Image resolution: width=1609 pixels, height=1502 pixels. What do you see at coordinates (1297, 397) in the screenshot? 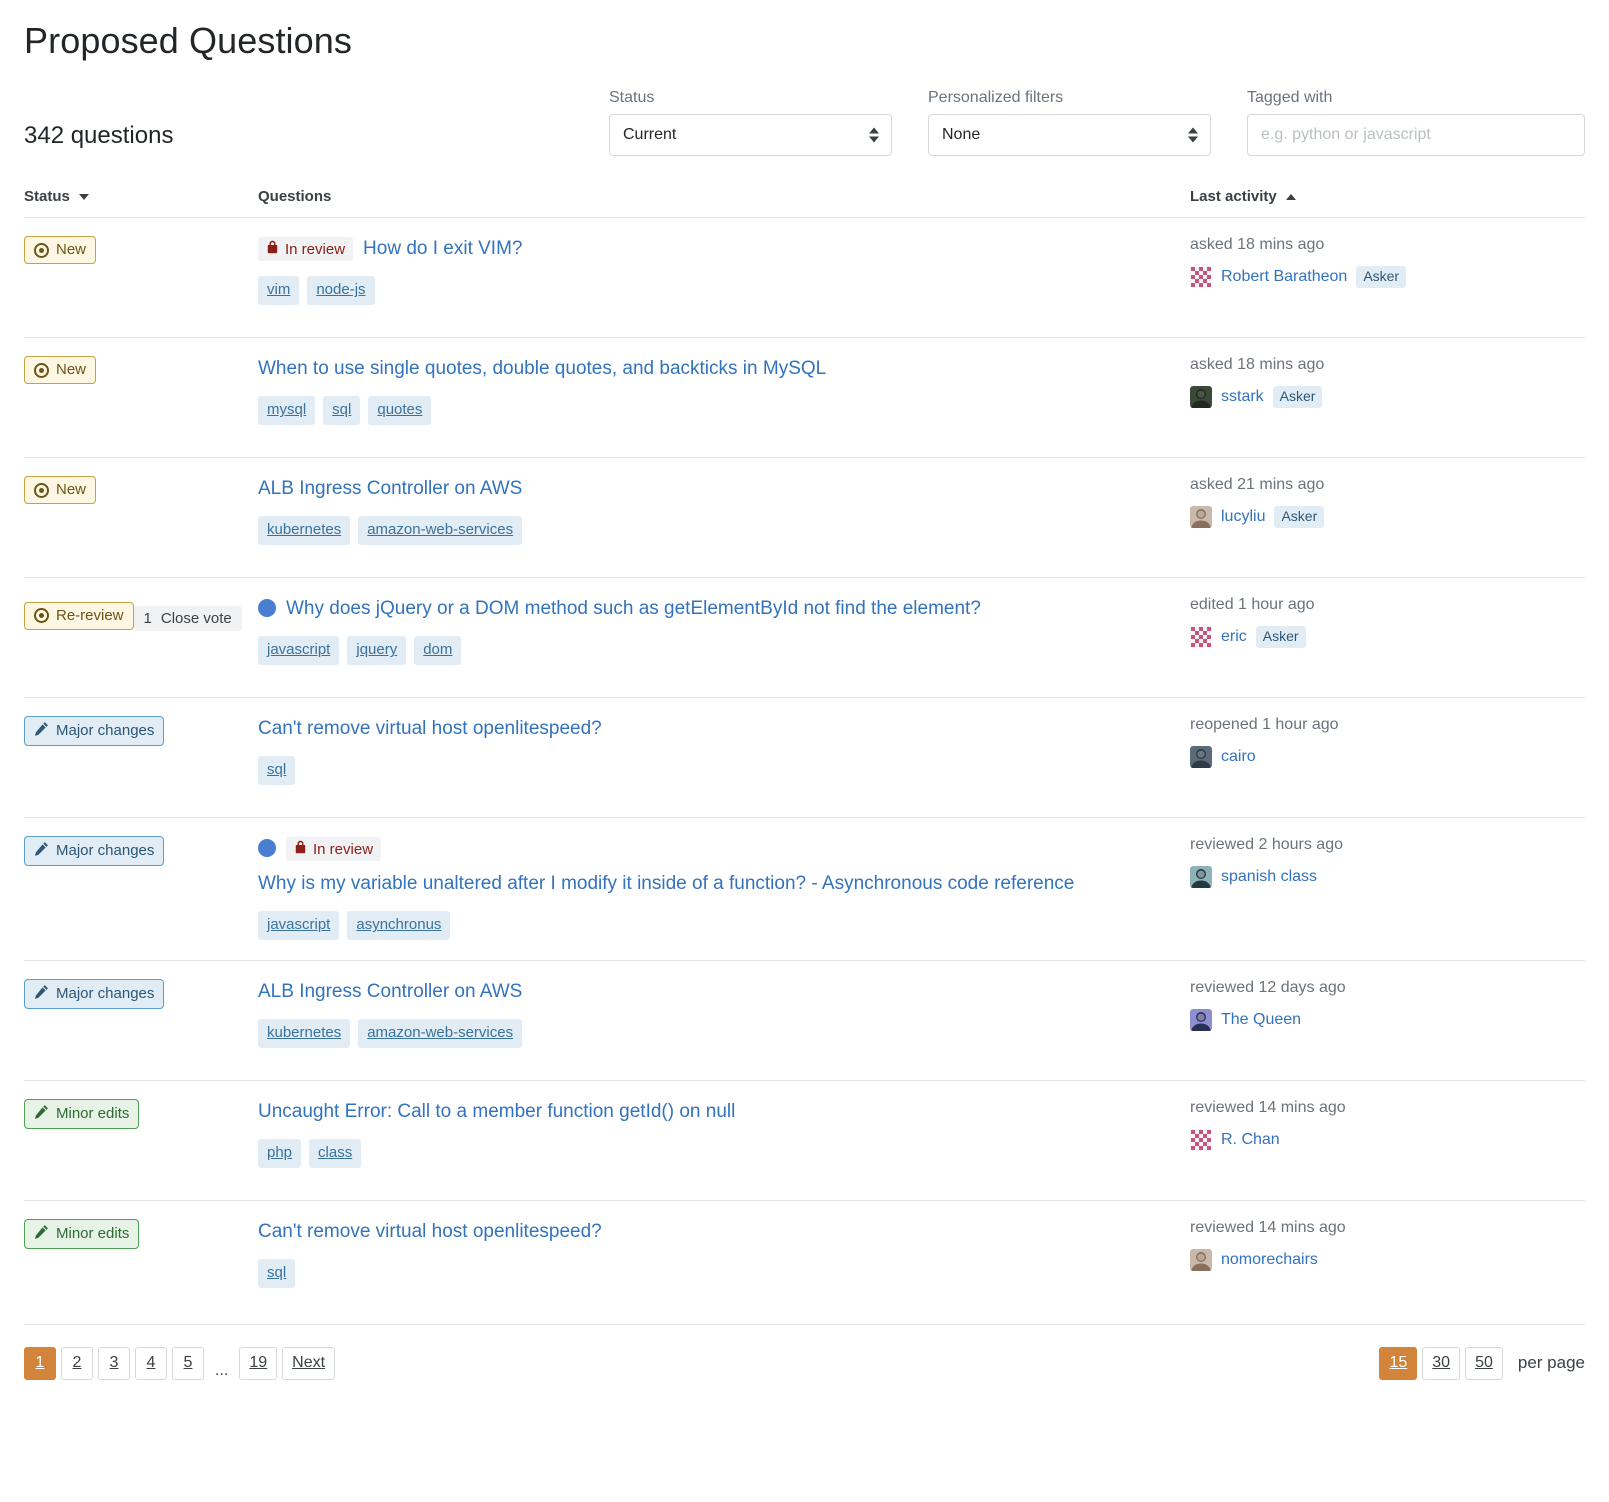
I see `asker-badge: Asker` at bounding box center [1297, 397].